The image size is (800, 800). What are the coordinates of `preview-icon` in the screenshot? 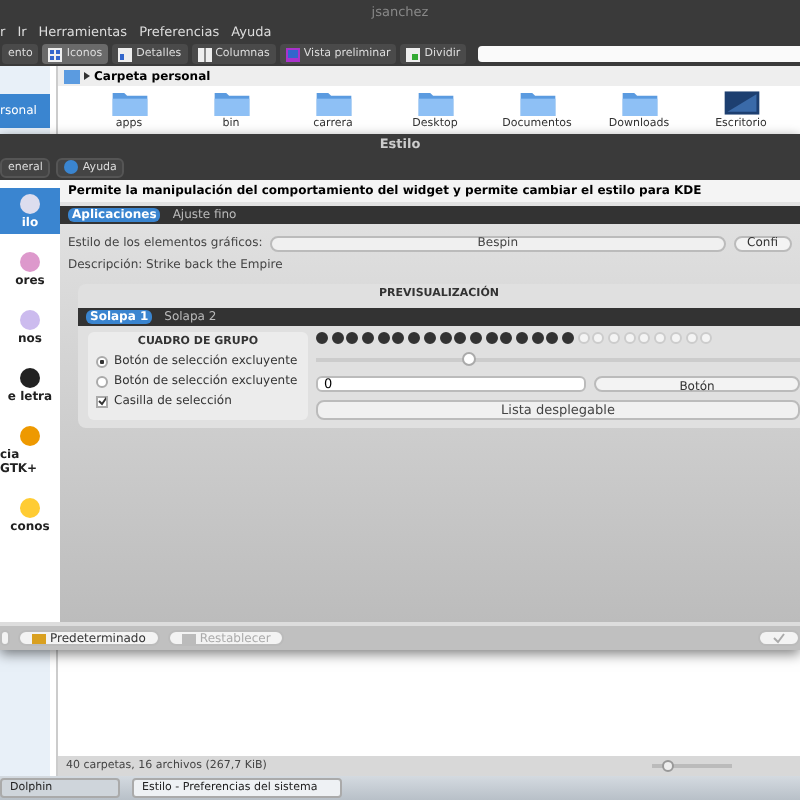 It's located at (292, 54).